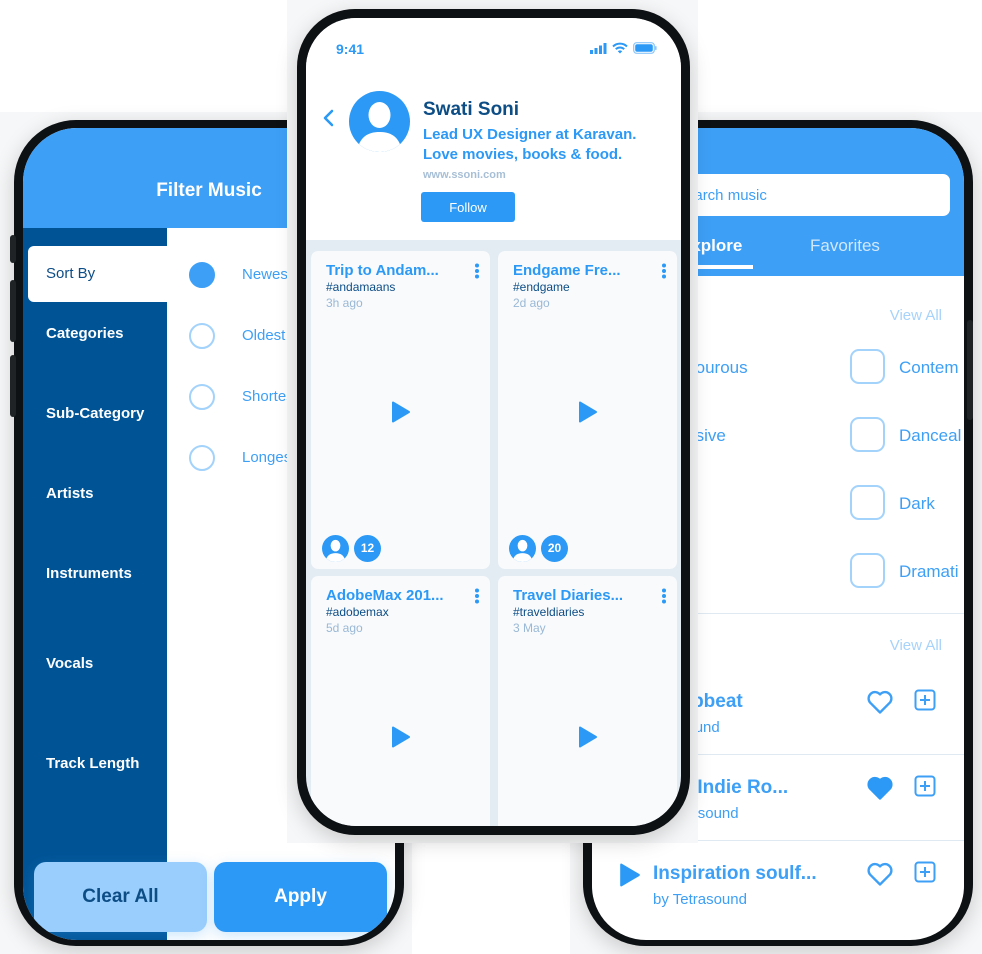 Image resolution: width=982 pixels, height=954 pixels. What do you see at coordinates (300, 897) in the screenshot?
I see `apply-button: Apply` at bounding box center [300, 897].